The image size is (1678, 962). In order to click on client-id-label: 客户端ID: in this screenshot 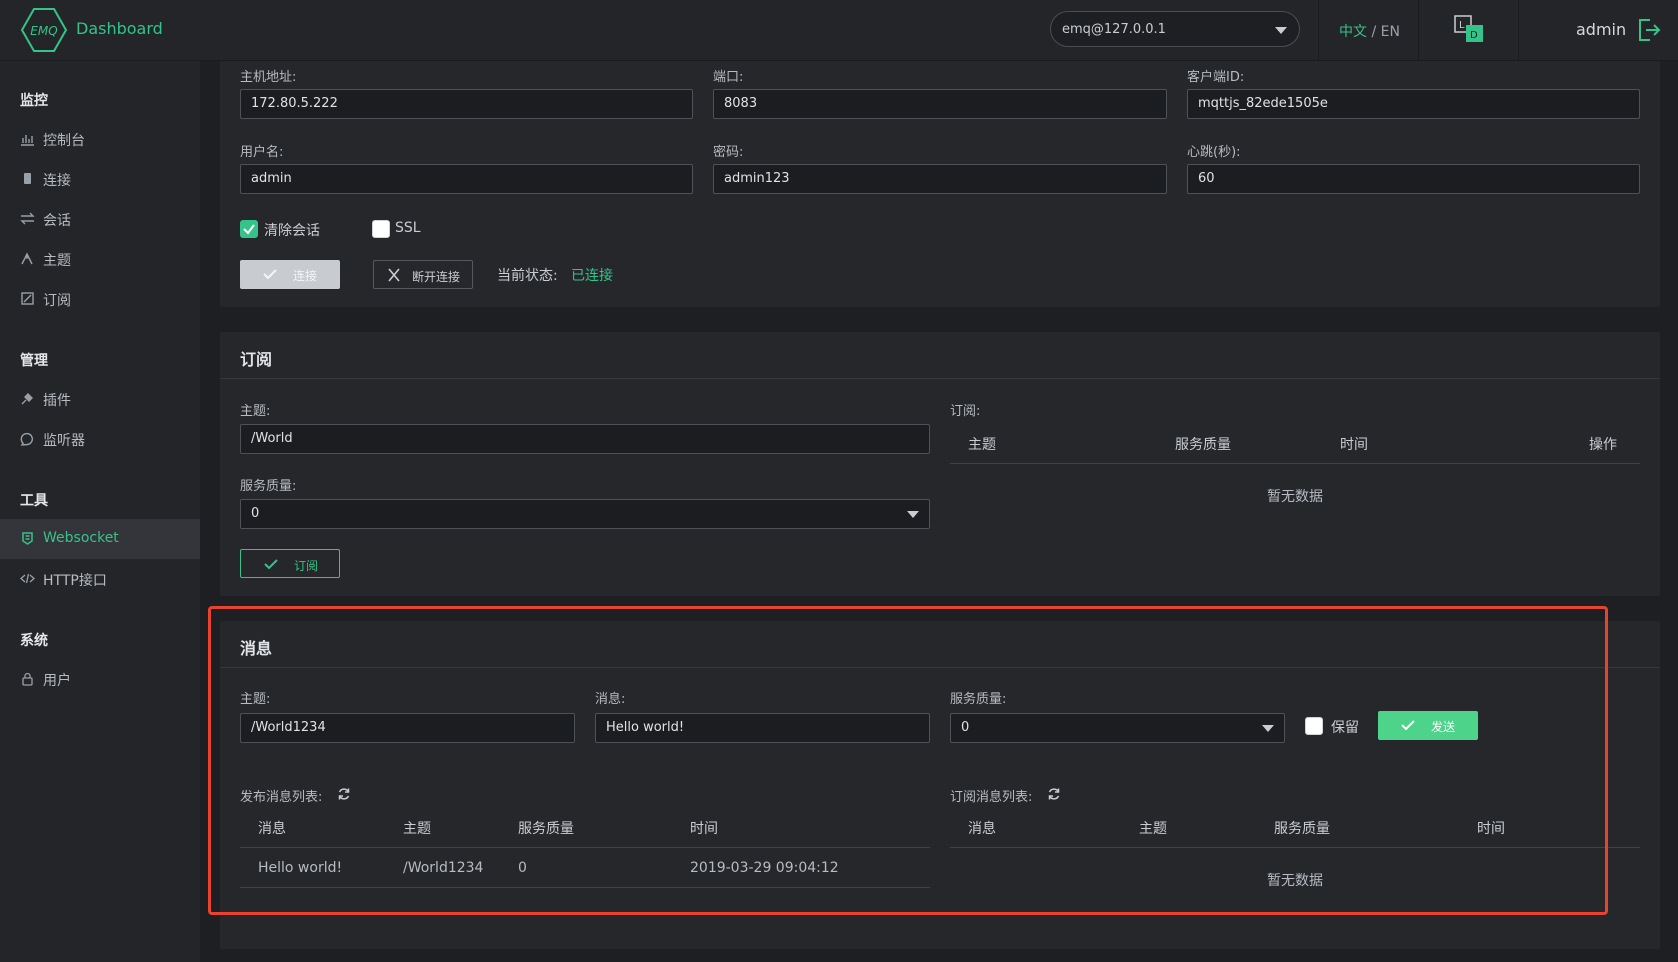, I will do `click(1216, 77)`.